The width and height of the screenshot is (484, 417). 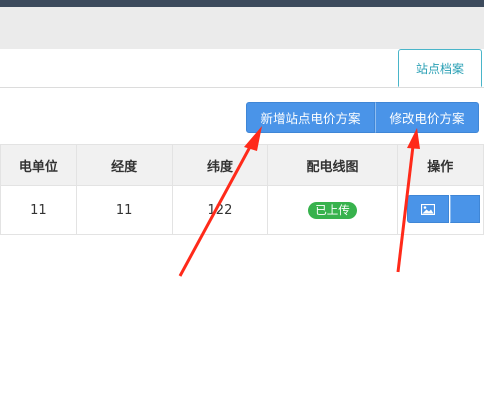 What do you see at coordinates (124, 210) in the screenshot?
I see `cell-longitude: 11` at bounding box center [124, 210].